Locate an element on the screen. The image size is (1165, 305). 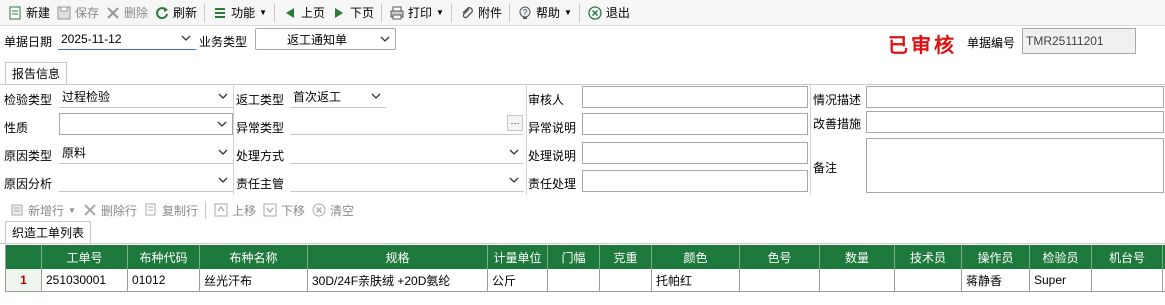
column-header: 工单号 is located at coordinates (85, 257).